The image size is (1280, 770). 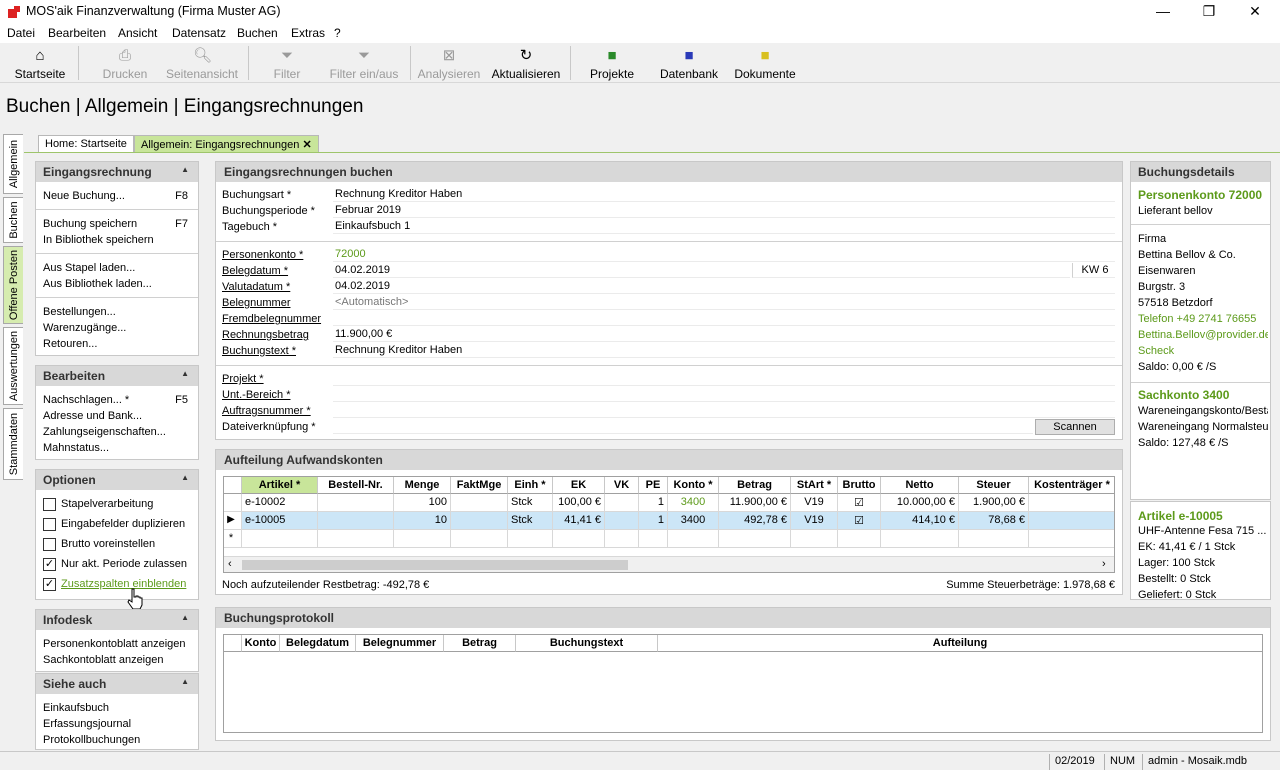 What do you see at coordinates (1071, 521) in the screenshot?
I see `cell-kostentraeger` at bounding box center [1071, 521].